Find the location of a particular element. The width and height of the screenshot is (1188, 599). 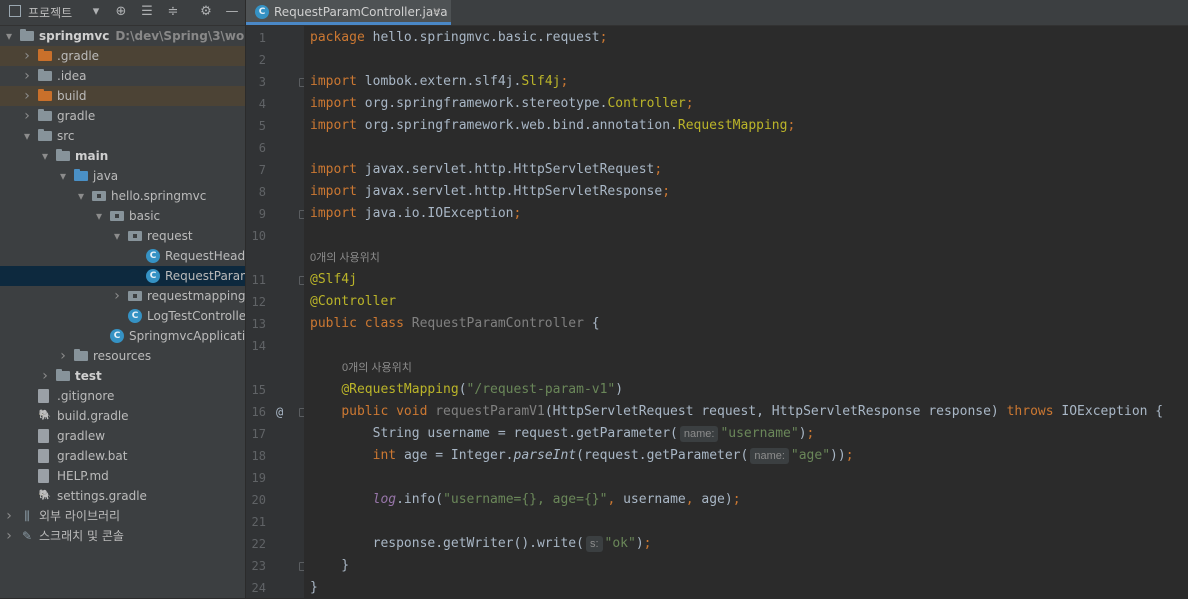

tree-item: C RequestParamC is located at coordinates (122, 276).